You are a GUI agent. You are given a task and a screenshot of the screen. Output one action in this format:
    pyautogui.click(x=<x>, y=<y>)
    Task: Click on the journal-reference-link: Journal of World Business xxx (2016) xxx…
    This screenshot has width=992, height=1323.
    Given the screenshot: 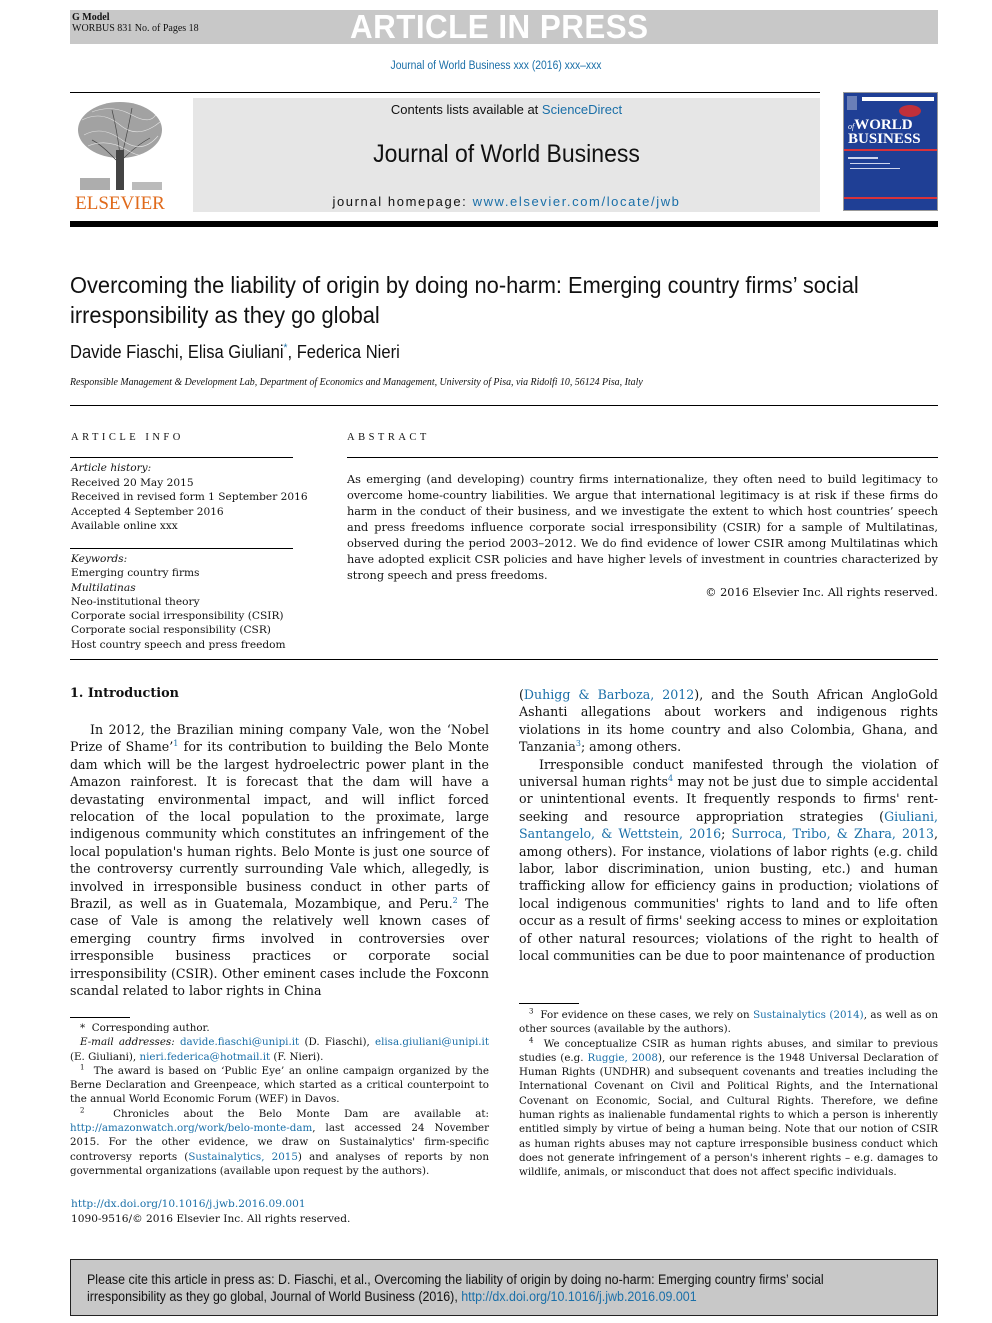 What is the action you would take?
    pyautogui.click(x=496, y=66)
    